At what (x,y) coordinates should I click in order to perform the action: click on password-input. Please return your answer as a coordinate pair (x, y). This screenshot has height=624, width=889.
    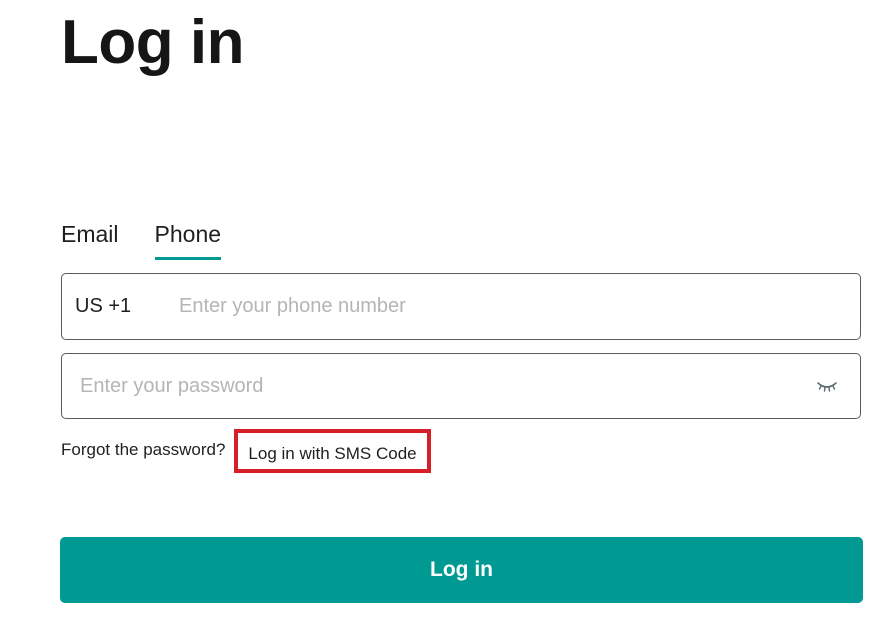
    Looking at the image, I should click on (440, 386).